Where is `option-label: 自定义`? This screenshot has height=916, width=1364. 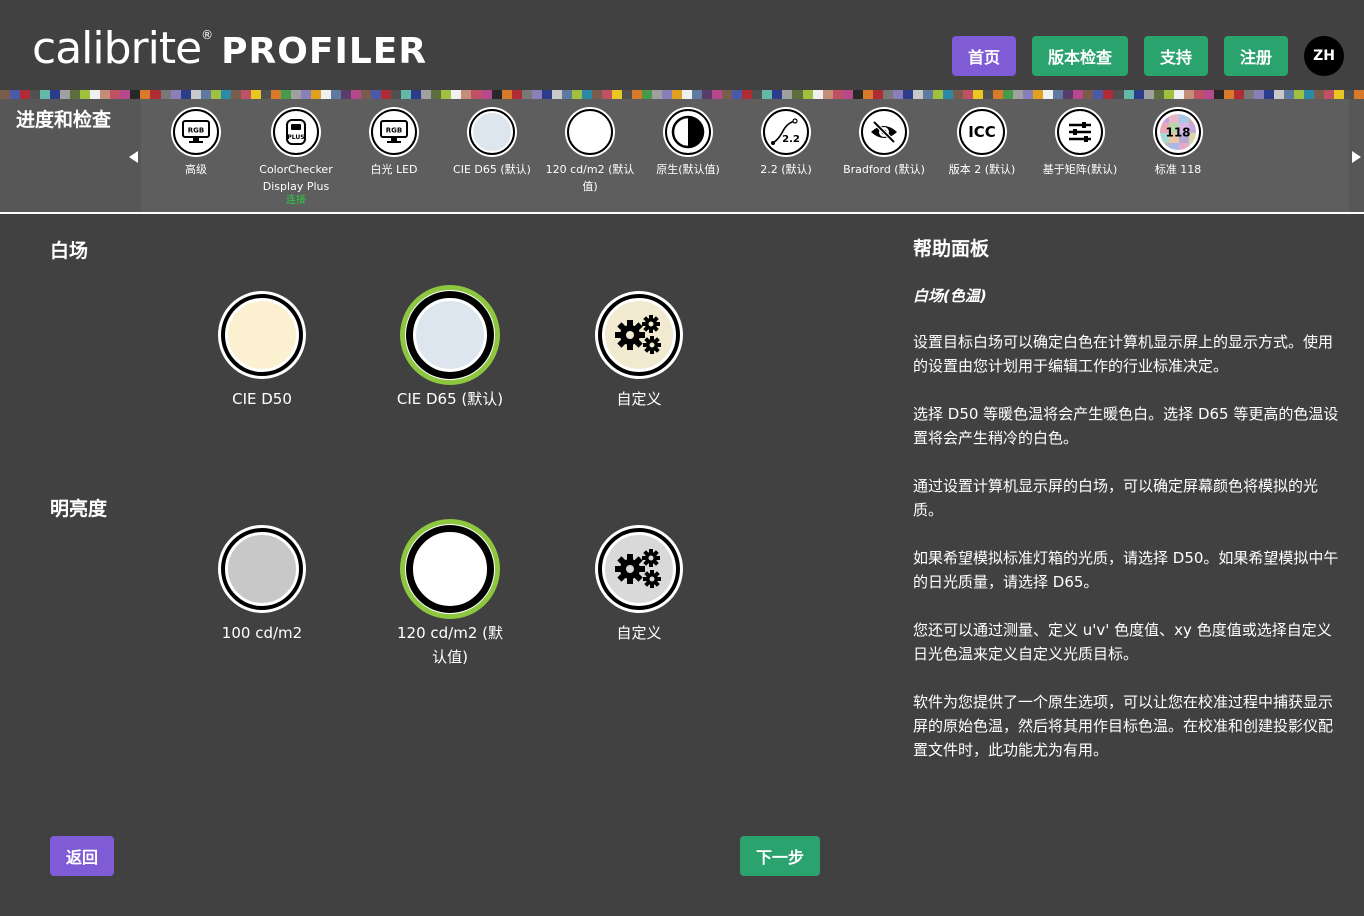
option-label: 自定义 is located at coordinates (639, 399).